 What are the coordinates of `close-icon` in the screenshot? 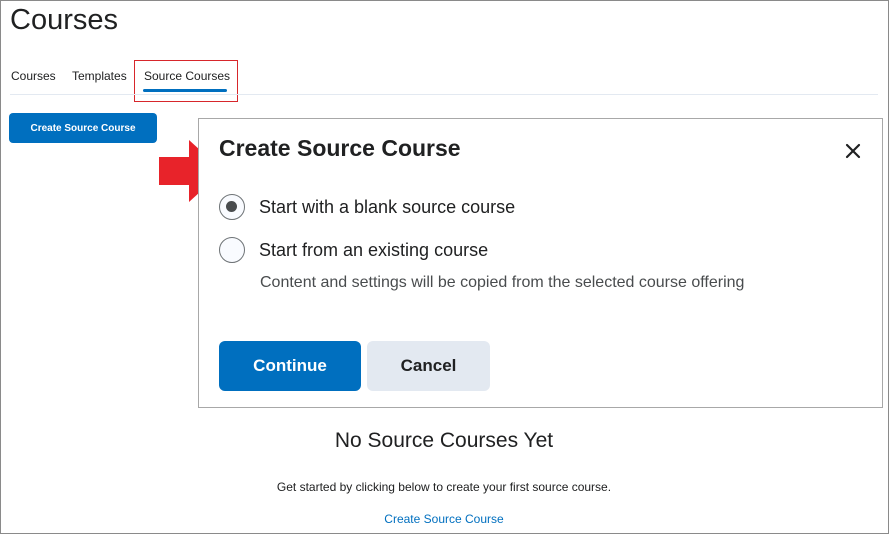 It's located at (853, 151).